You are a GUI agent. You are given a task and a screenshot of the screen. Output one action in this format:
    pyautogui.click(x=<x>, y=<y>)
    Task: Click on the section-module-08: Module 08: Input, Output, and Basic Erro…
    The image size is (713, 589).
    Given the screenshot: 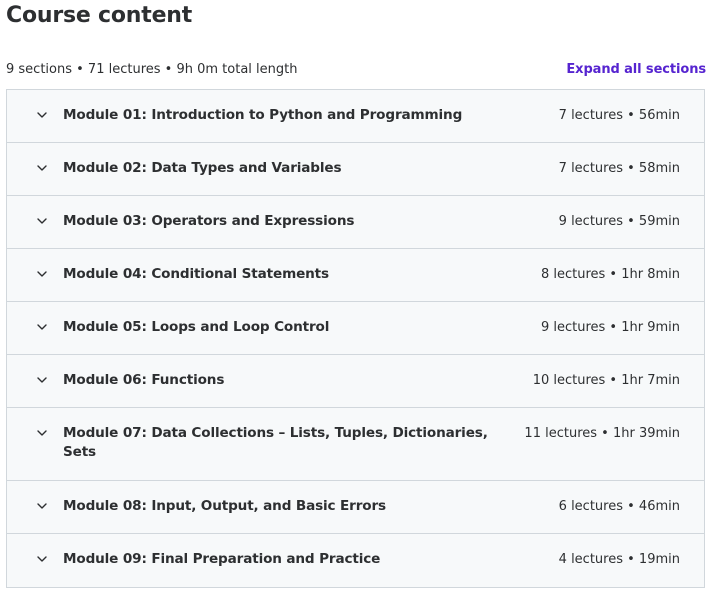 What is the action you would take?
    pyautogui.click(x=355, y=507)
    